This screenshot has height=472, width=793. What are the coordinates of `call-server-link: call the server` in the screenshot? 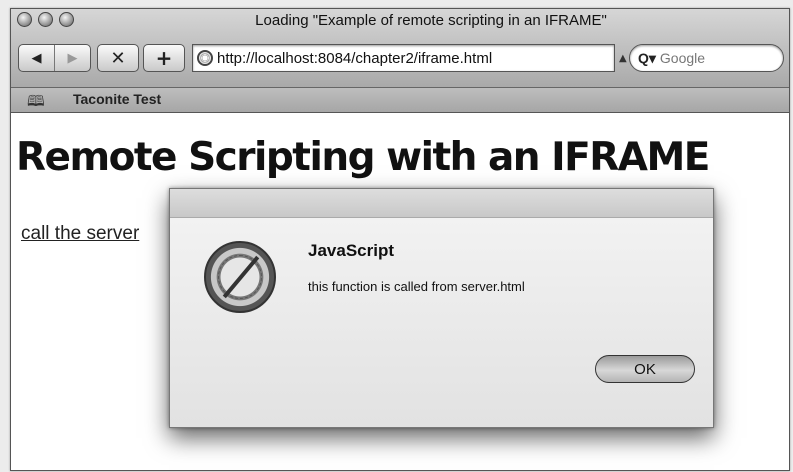 It's located at (80, 234).